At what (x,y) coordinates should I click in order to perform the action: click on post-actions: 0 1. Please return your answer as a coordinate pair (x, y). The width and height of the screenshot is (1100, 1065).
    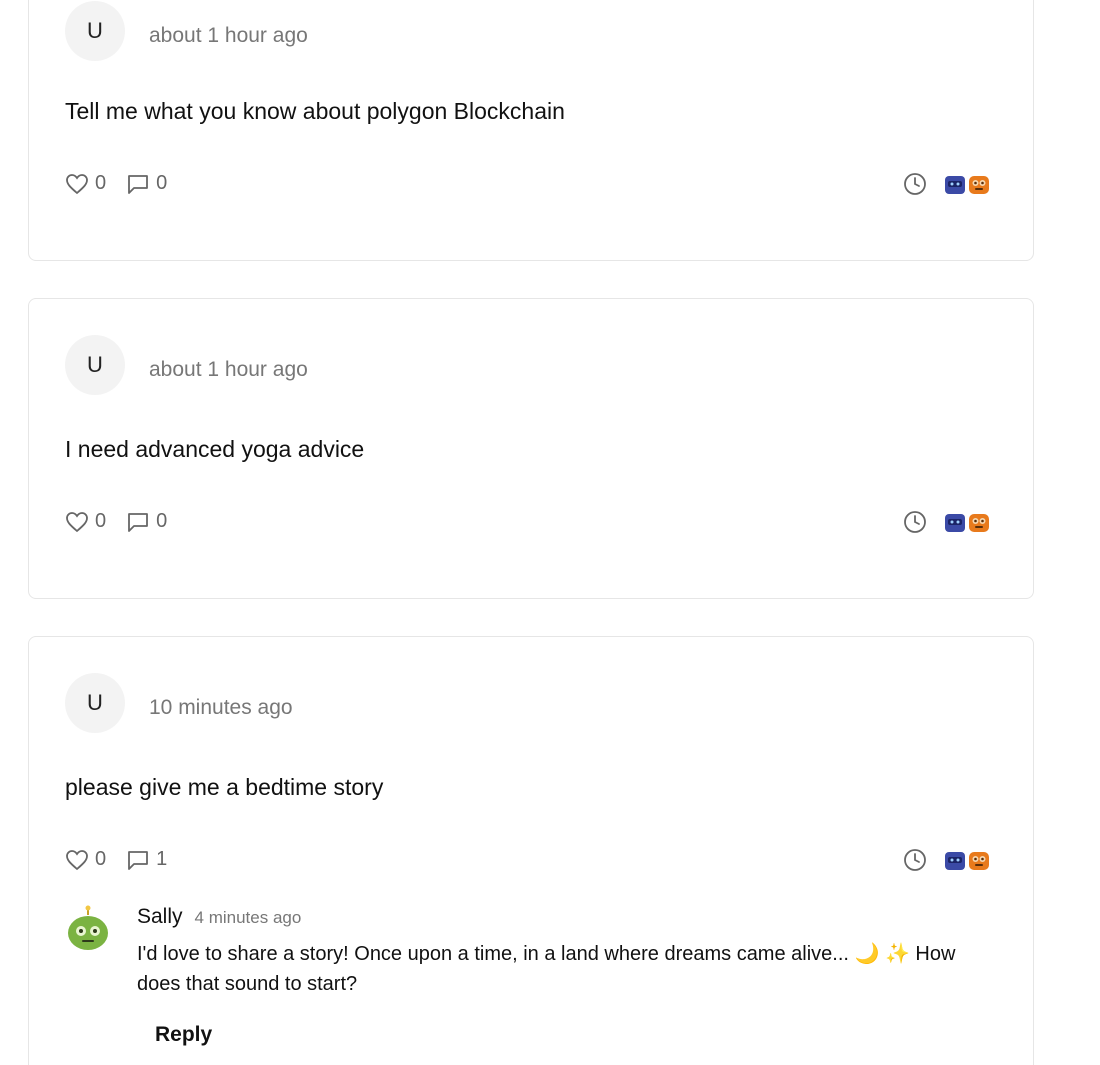
    Looking at the image, I should click on (126, 859).